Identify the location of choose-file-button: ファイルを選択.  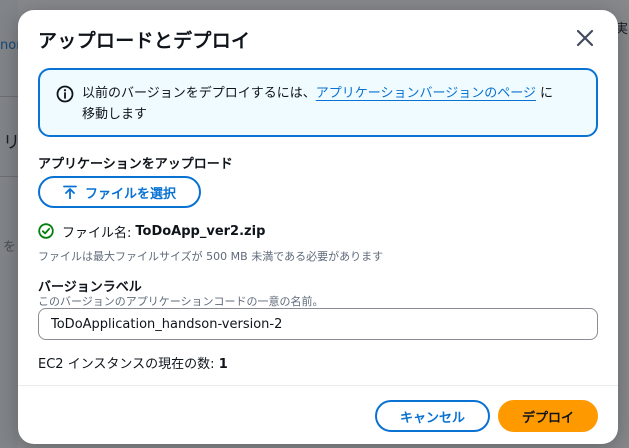
(119, 192).